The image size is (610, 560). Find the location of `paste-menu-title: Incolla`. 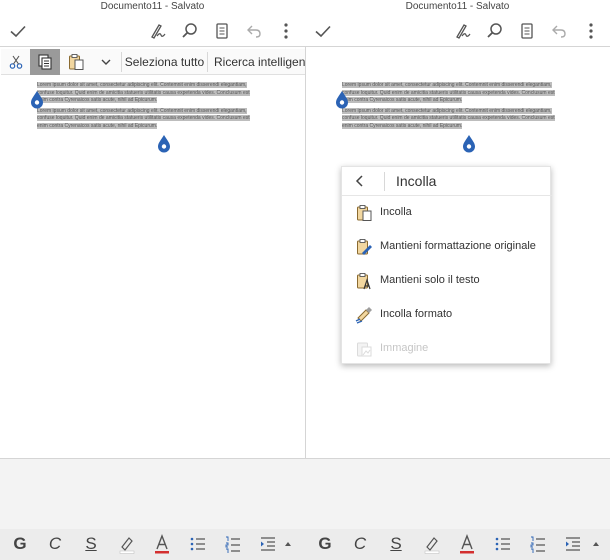

paste-menu-title: Incolla is located at coordinates (416, 181).